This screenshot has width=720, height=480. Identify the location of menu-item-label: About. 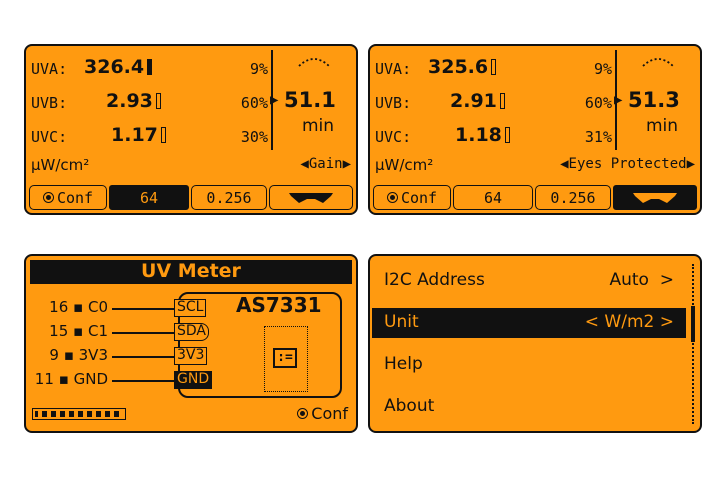
(409, 406).